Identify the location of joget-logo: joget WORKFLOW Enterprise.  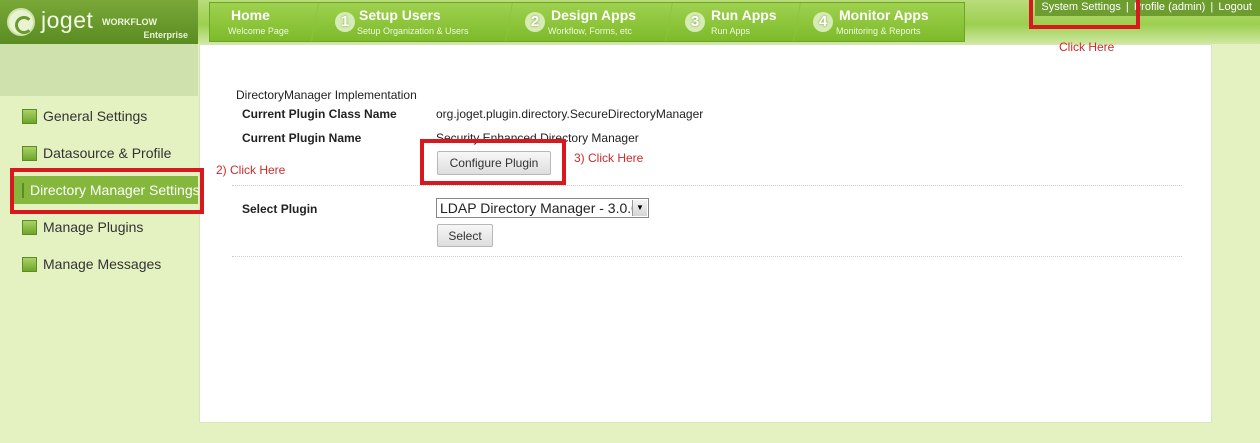
(99, 22).